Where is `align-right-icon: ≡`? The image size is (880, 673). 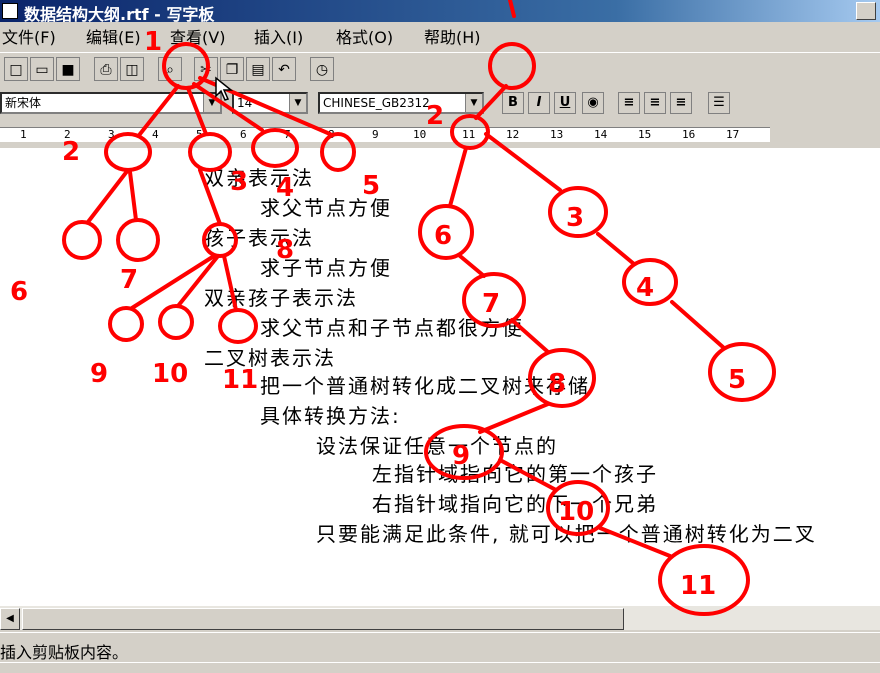
align-right-icon: ≡ is located at coordinates (681, 103).